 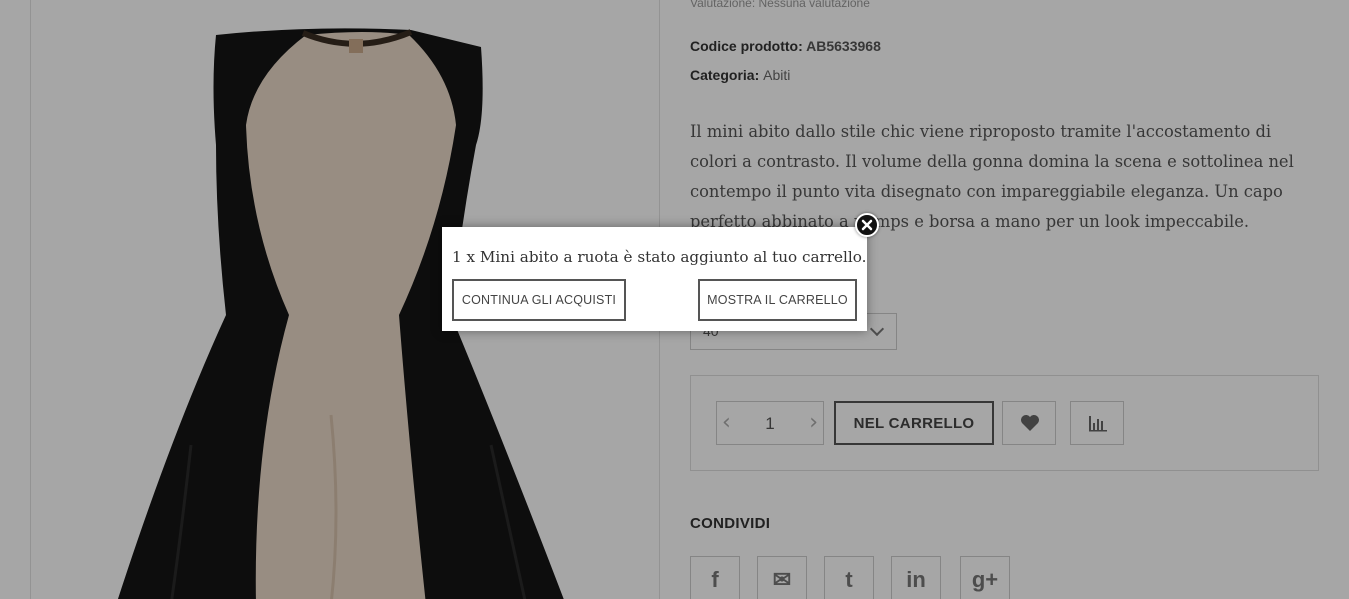 I want to click on close-icon, so click(x=867, y=225).